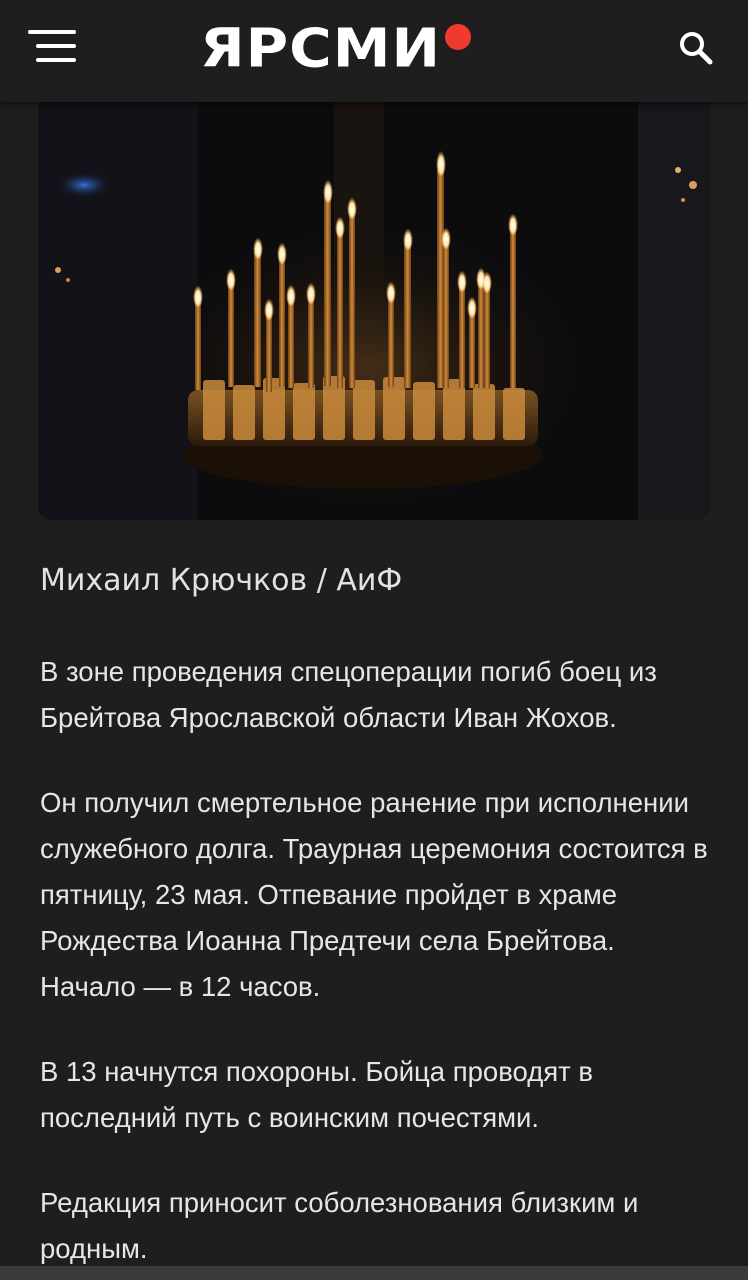 This screenshot has width=748, height=1280. I want to click on site-header: ЯРСМИ, so click(374, 51).